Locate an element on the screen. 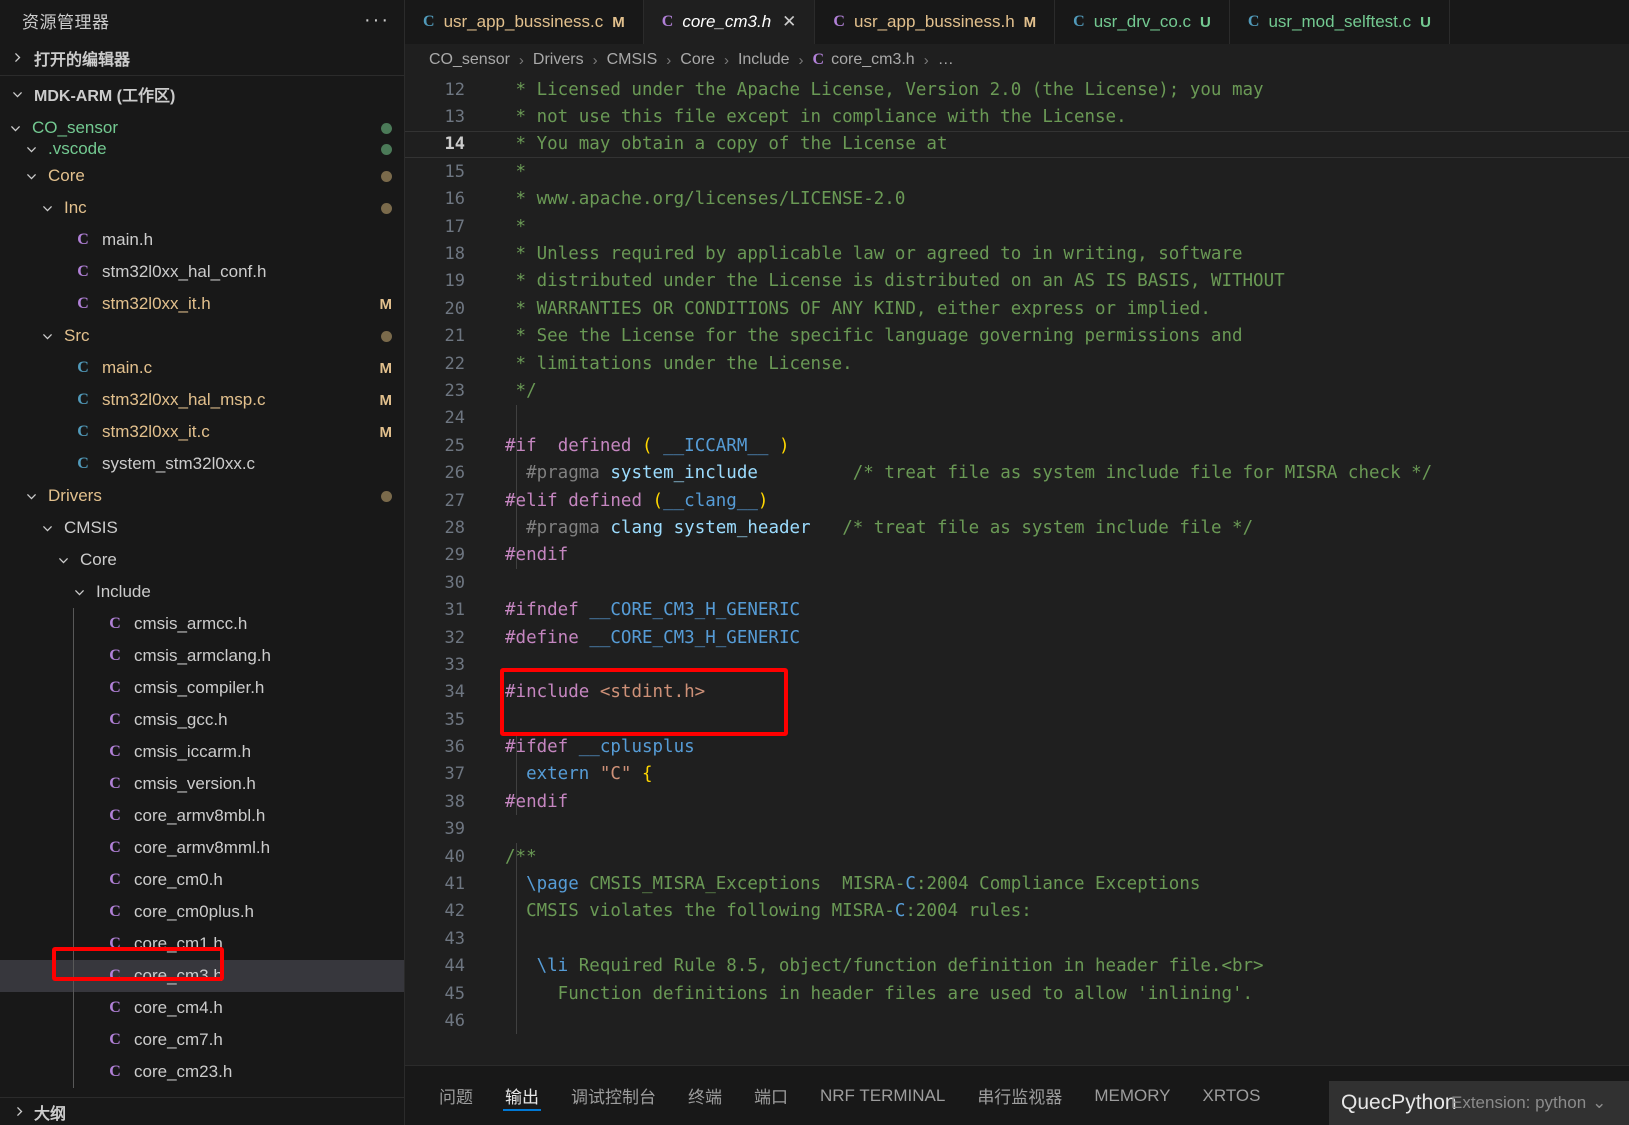 This screenshot has height=1125, width=1629. tree-file-stm32l0xx-it-c: Cstm32l0xx_it.c M is located at coordinates (202, 432).